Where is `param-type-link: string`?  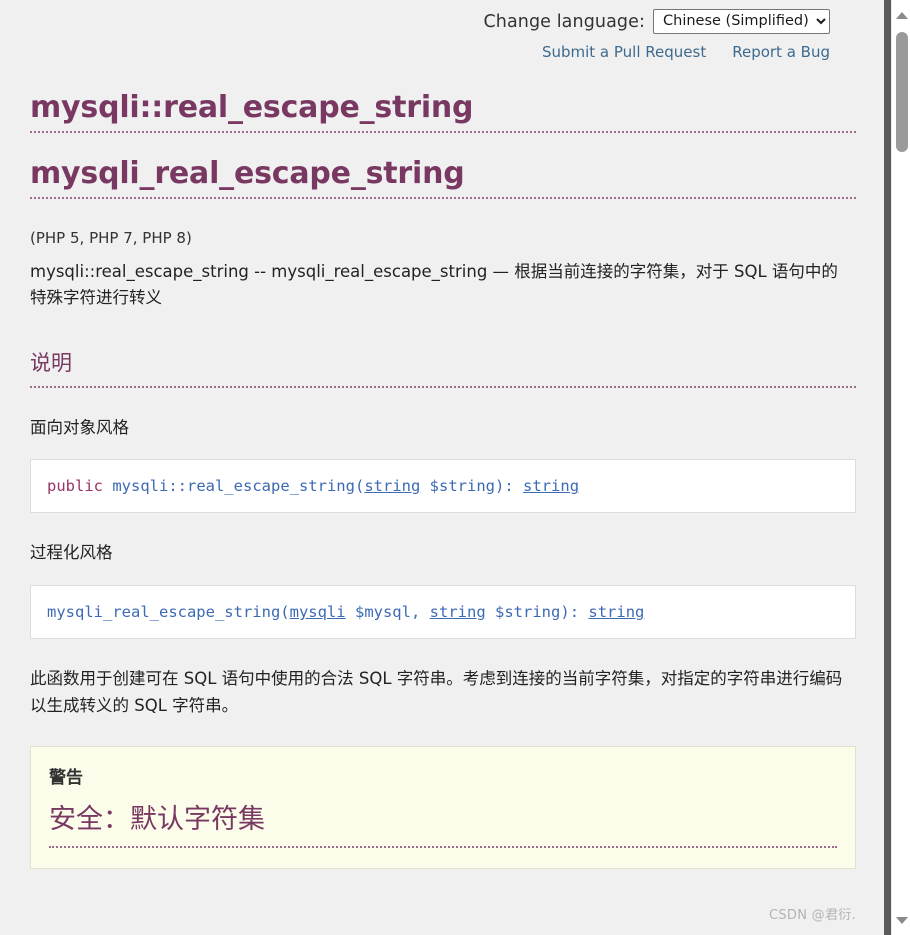 param-type-link: string is located at coordinates (392, 486).